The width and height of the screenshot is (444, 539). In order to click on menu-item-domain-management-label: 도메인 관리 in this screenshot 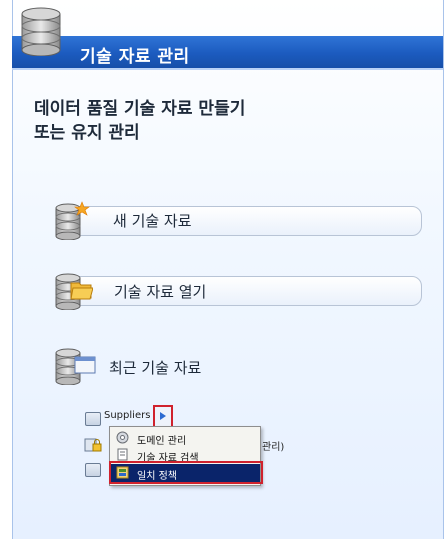, I will do `click(162, 441)`.